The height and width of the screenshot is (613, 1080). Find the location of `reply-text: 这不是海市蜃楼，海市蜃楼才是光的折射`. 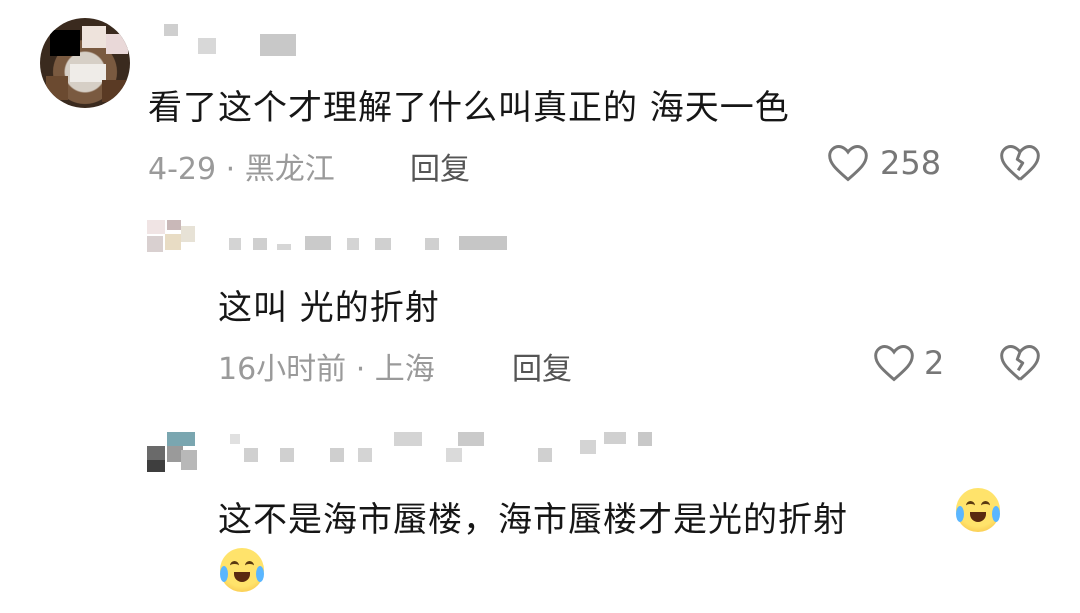

reply-text: 这不是海市蜃楼，海市蜃楼才是光的折射 is located at coordinates (533, 520).